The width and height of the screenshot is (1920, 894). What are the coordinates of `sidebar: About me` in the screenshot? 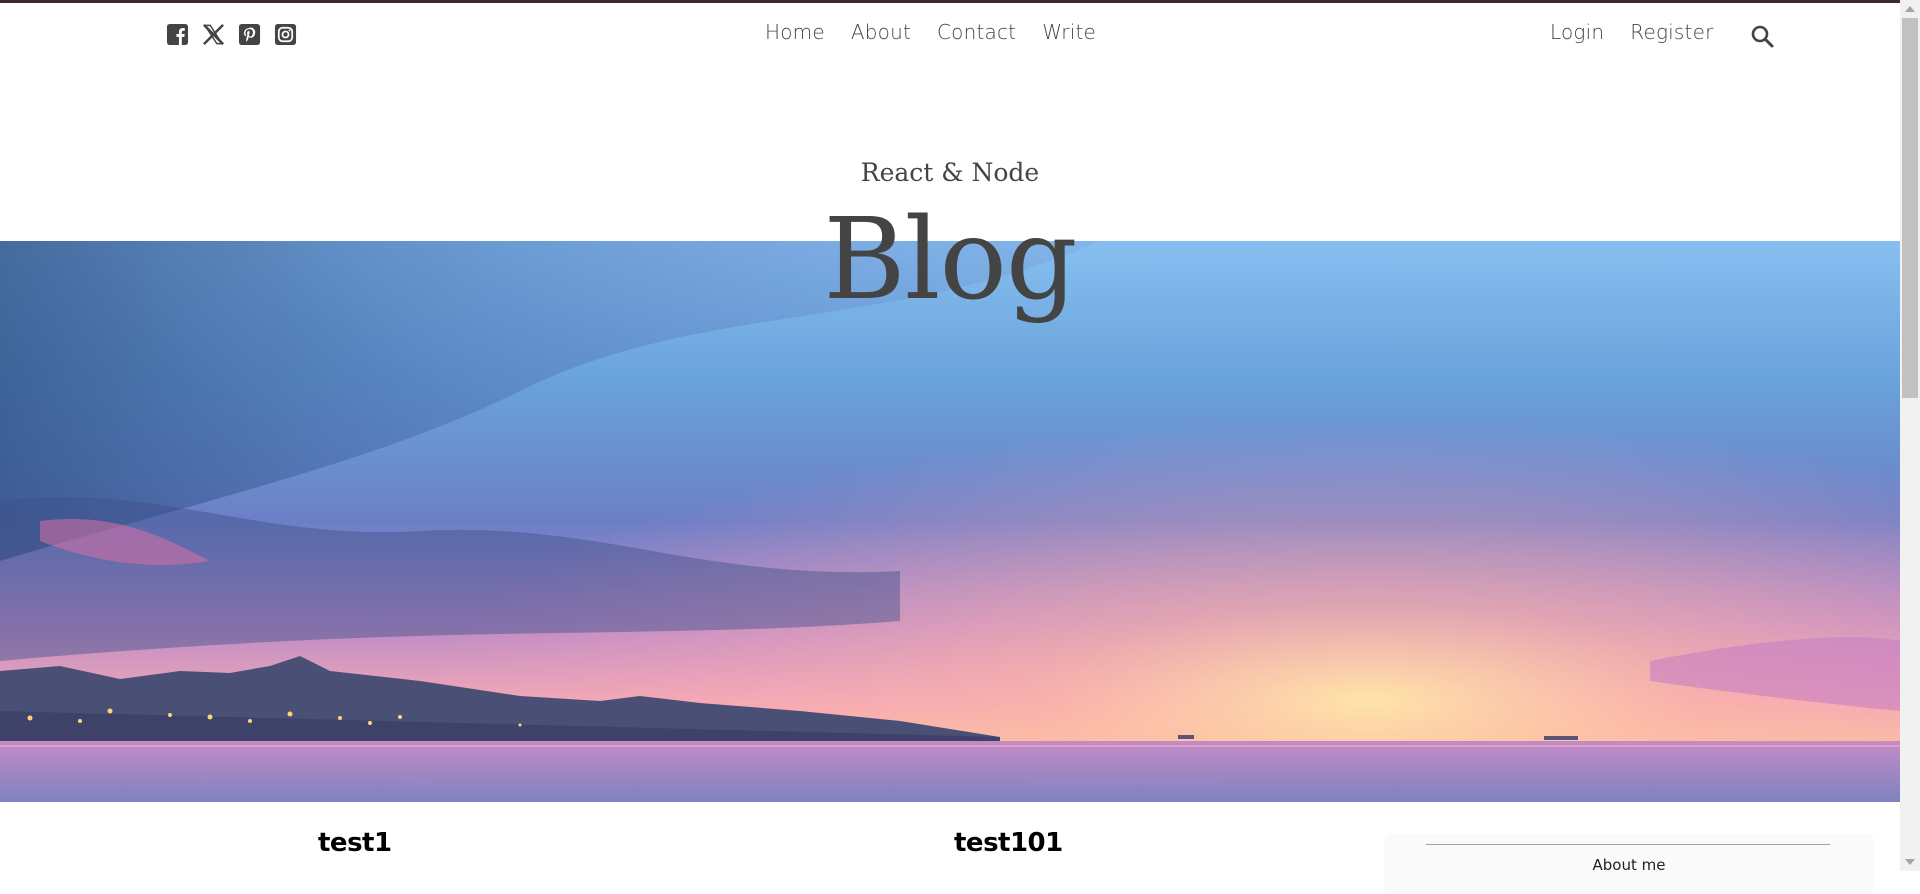 It's located at (1629, 864).